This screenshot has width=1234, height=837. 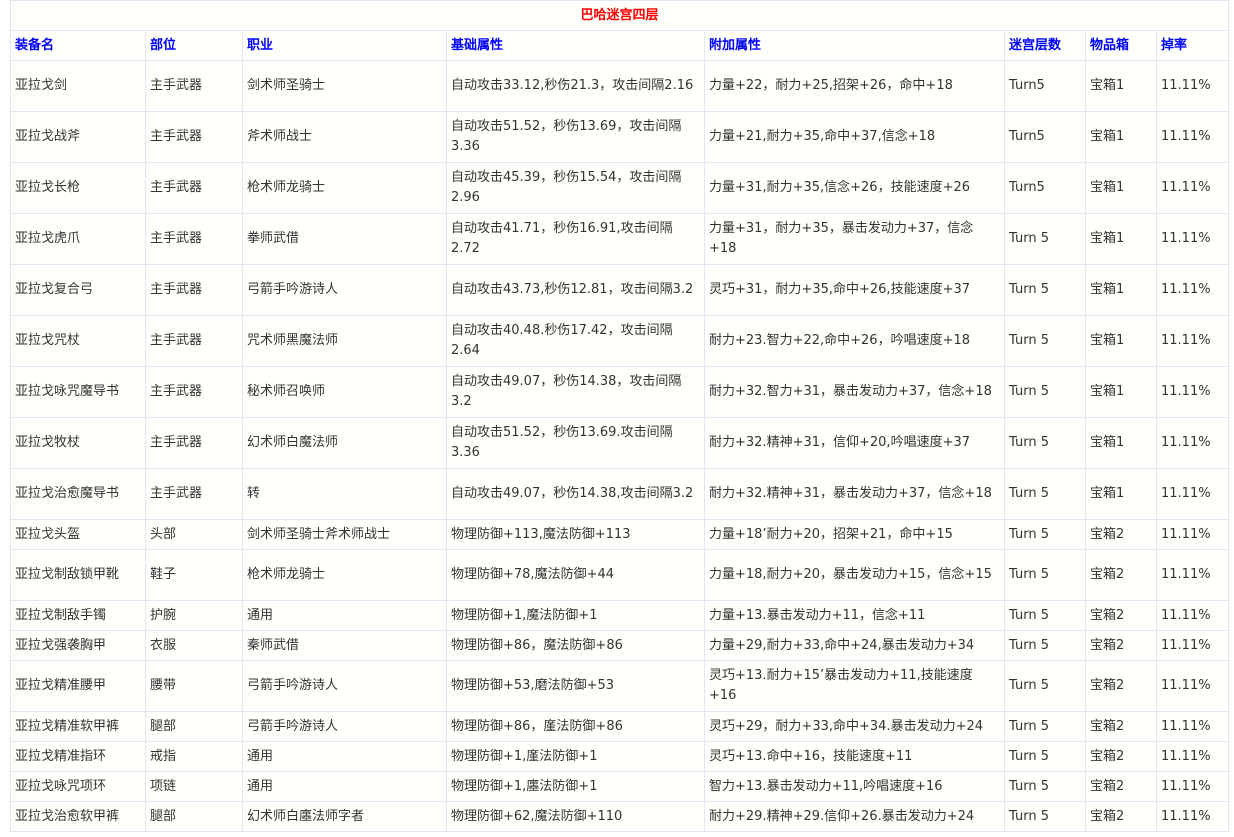 What do you see at coordinates (344, 290) in the screenshot?
I see `cell-job: 弓箭手吟游诗人` at bounding box center [344, 290].